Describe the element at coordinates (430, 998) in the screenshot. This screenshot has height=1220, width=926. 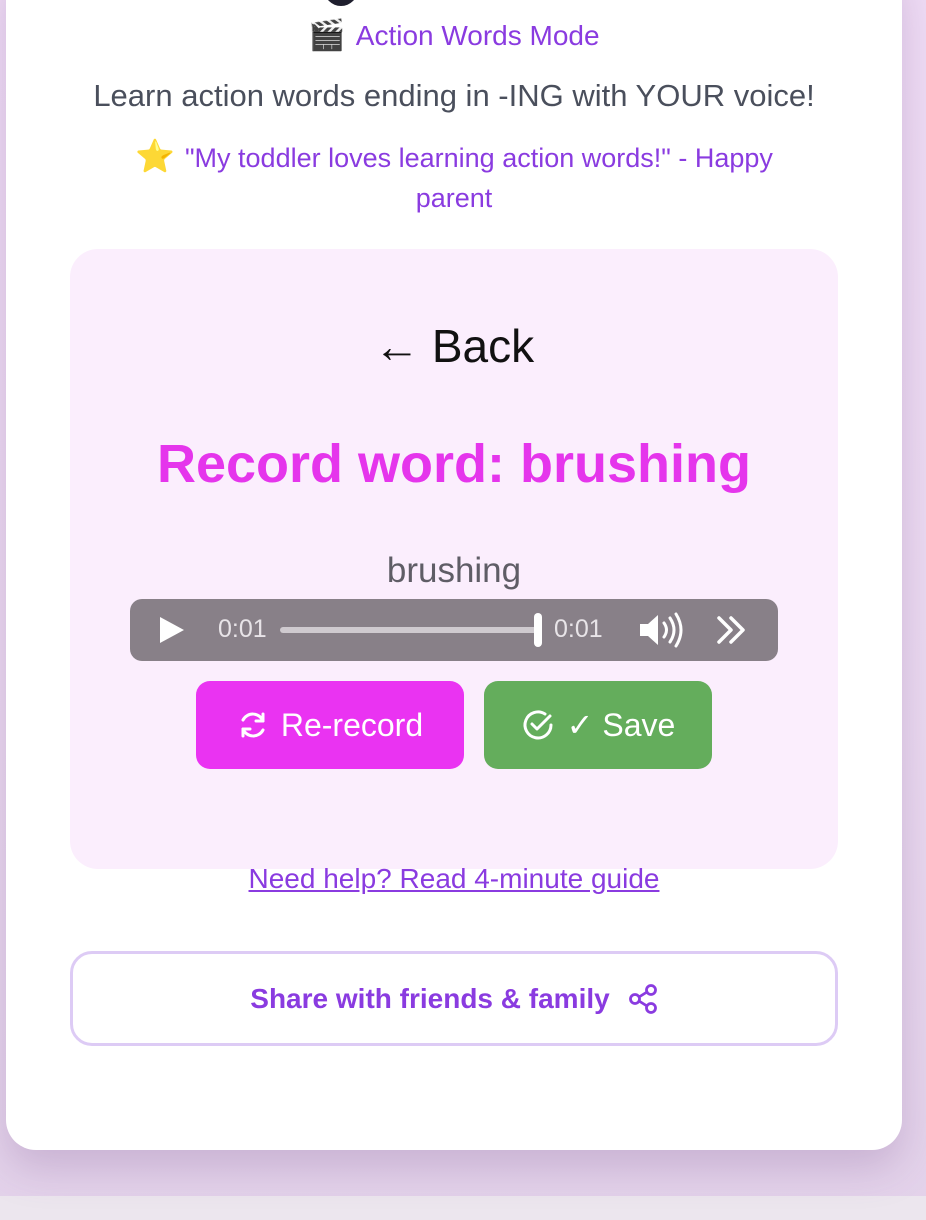
I see `share-label: Share with friends & family` at that location.